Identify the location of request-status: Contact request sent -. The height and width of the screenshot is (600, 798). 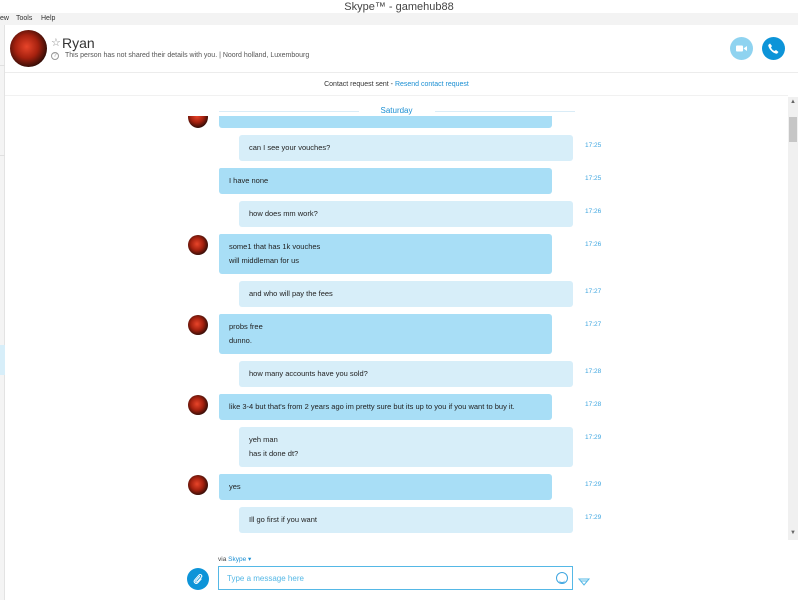
(359, 84).